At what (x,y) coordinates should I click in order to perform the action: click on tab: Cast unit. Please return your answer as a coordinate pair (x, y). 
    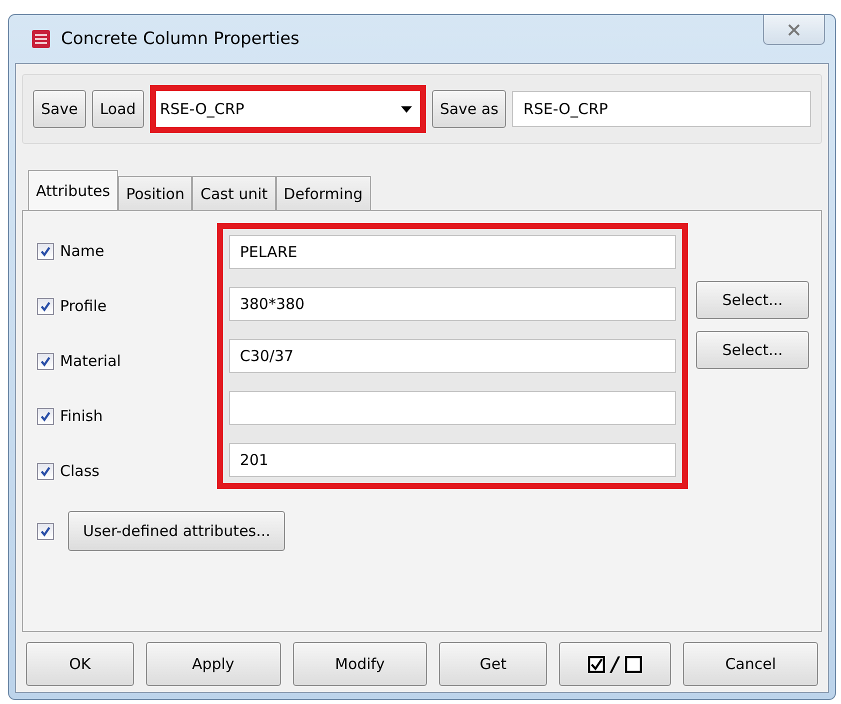
    Looking at the image, I should click on (234, 193).